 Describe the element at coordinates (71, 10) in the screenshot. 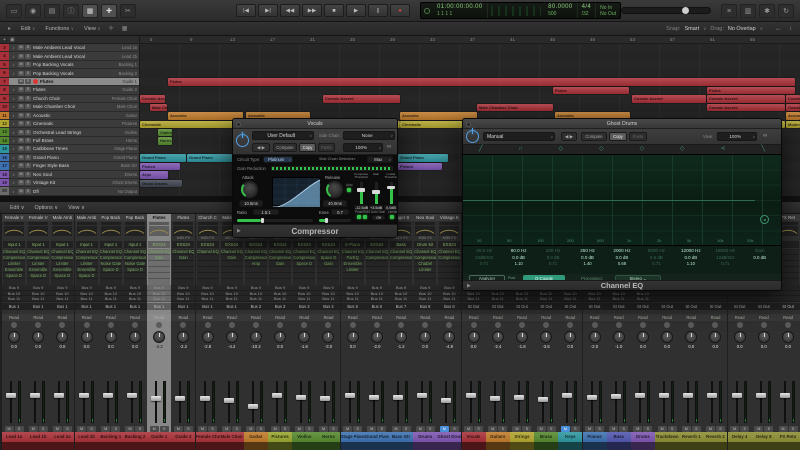

I see `quick-help-icon: ⓘ` at that location.